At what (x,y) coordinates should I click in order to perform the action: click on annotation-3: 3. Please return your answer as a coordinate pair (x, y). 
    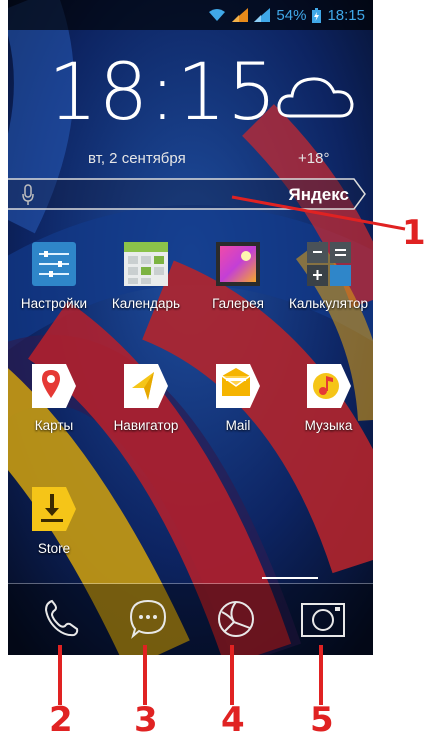
    Looking at the image, I should click on (146, 720).